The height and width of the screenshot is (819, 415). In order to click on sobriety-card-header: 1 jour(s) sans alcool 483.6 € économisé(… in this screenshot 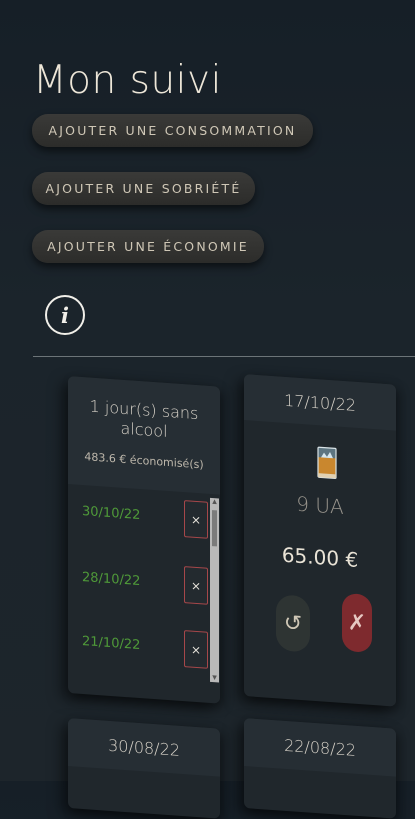, I will do `click(144, 435)`.